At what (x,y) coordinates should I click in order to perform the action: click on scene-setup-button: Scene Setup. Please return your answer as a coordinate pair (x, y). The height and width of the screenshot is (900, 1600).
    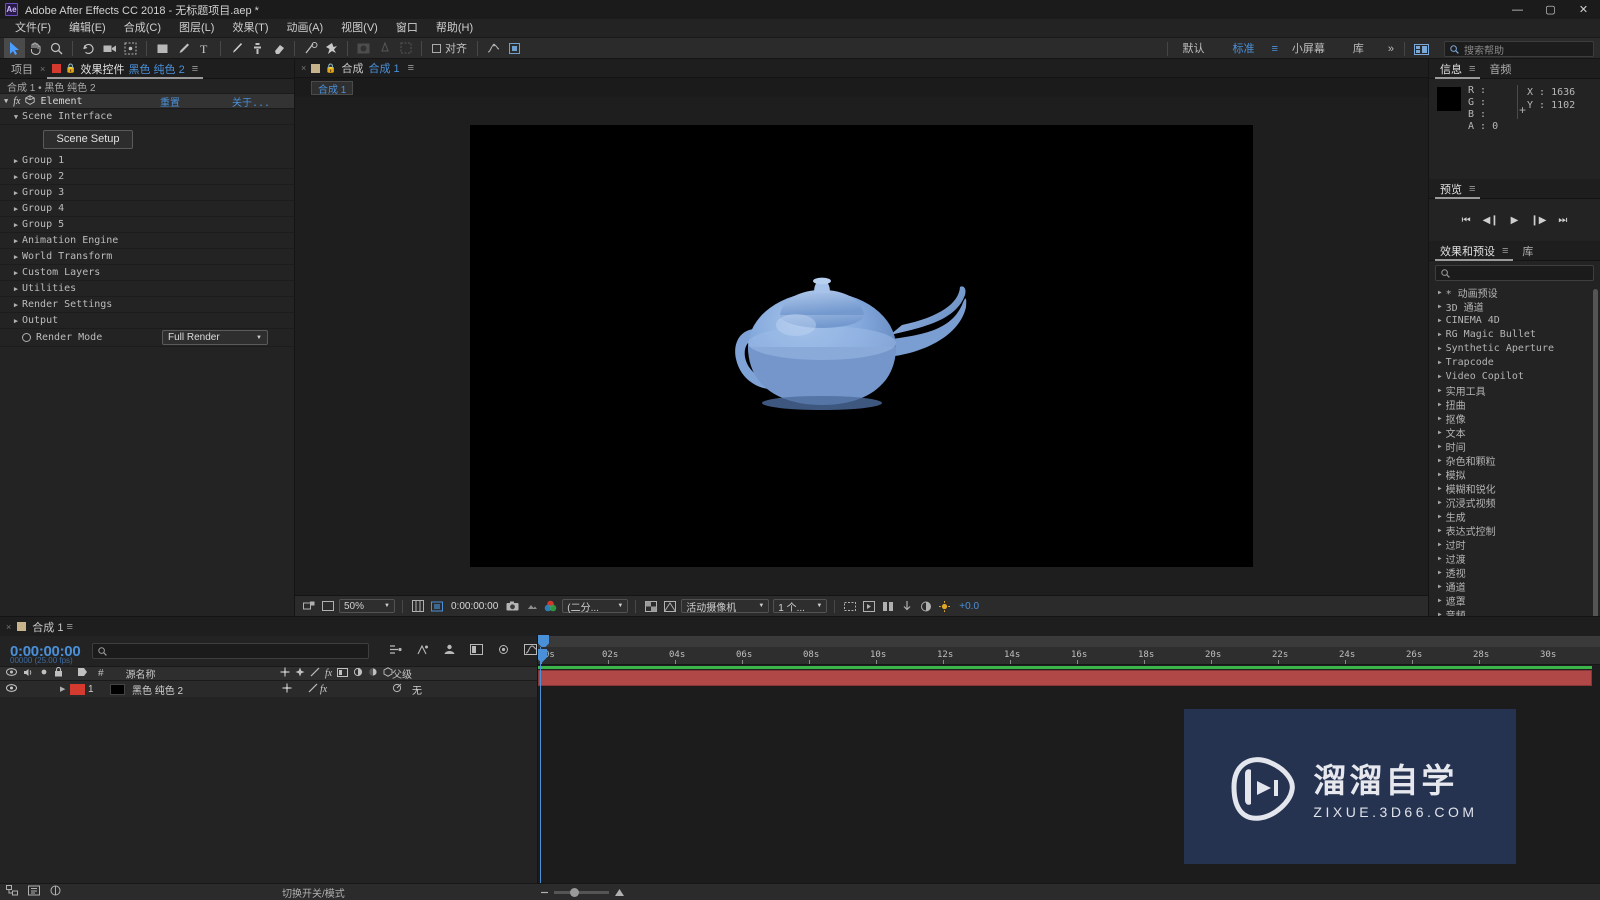
    Looking at the image, I should click on (88, 139).